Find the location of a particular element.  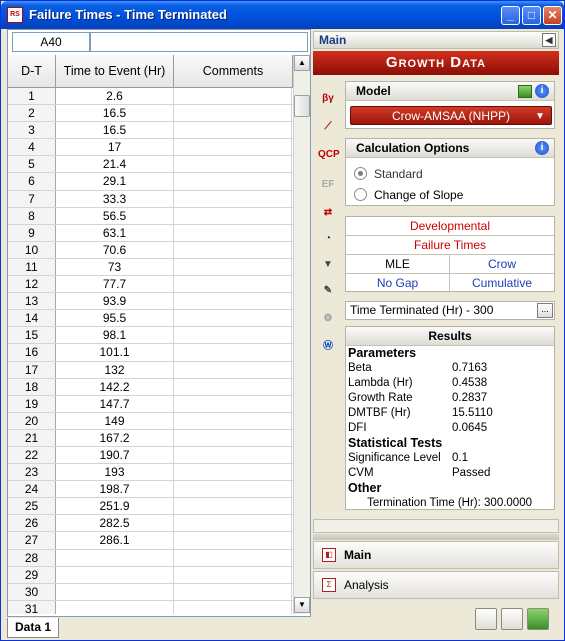

time-to-event-cell: 63.1 is located at coordinates (115, 232).